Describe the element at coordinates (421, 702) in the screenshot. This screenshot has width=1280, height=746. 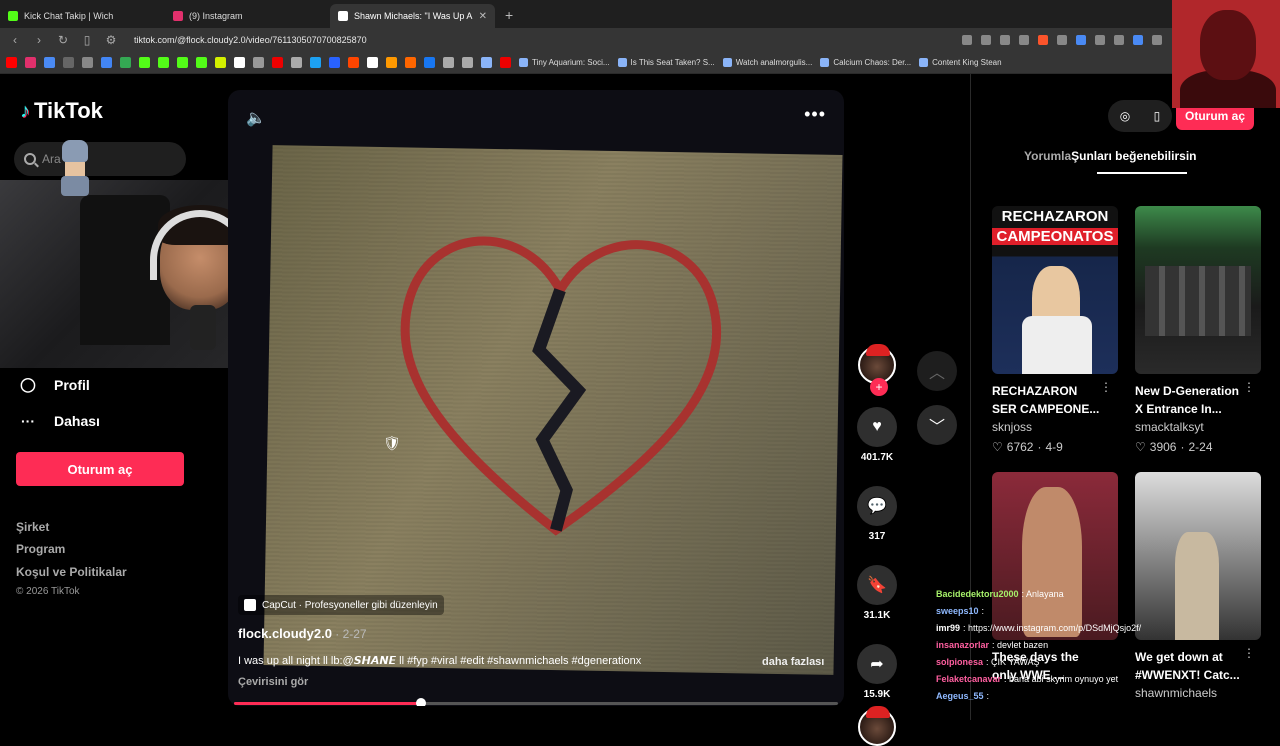
I see `progress-knob` at that location.